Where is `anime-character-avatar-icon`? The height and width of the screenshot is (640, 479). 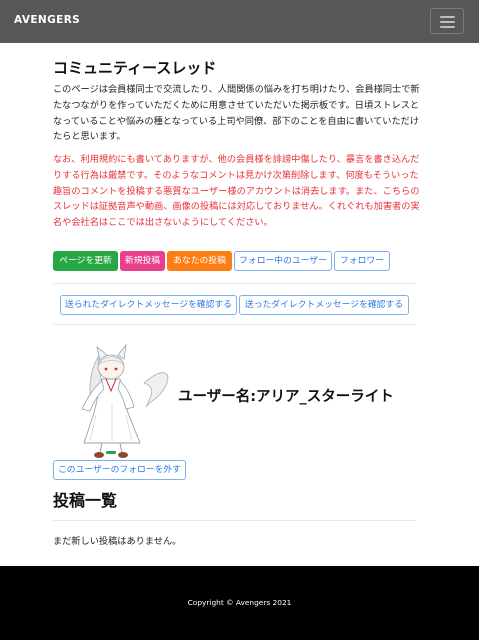 anime-character-avatar-icon is located at coordinates (125, 400).